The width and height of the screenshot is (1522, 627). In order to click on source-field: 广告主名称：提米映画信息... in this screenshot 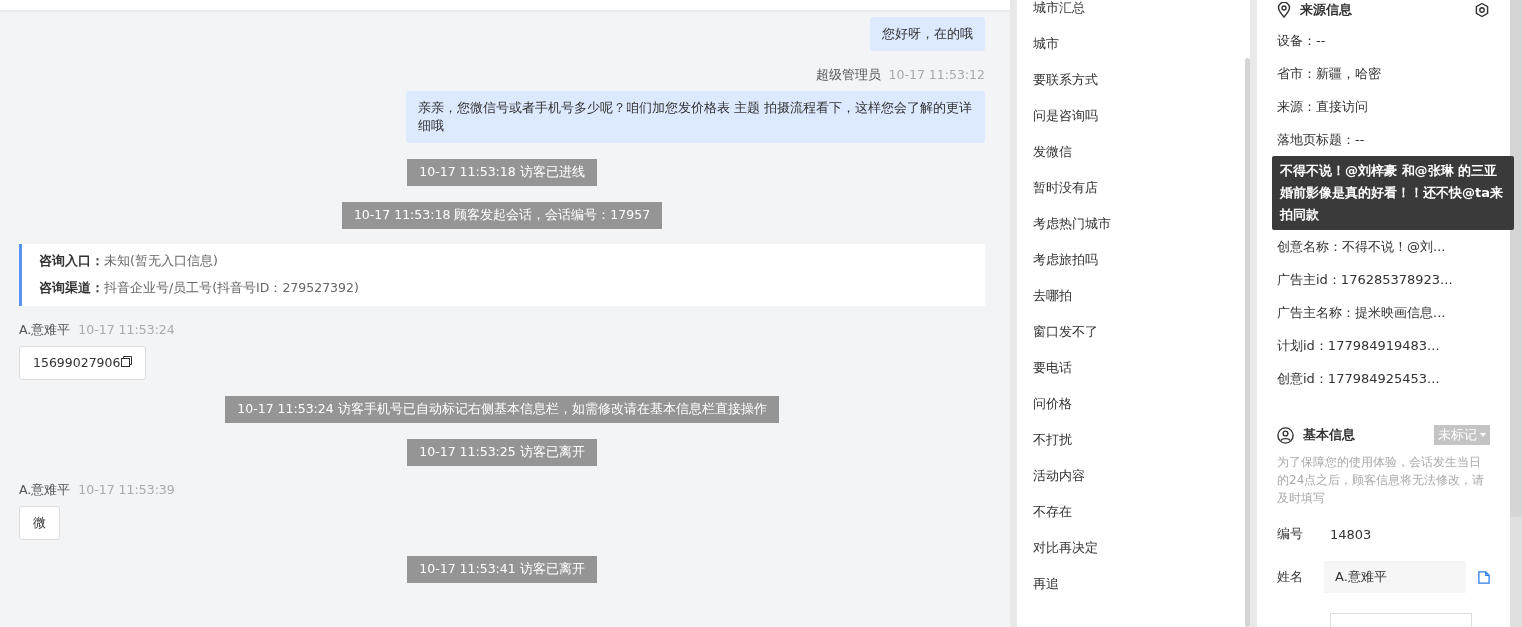, I will do `click(1383, 312)`.